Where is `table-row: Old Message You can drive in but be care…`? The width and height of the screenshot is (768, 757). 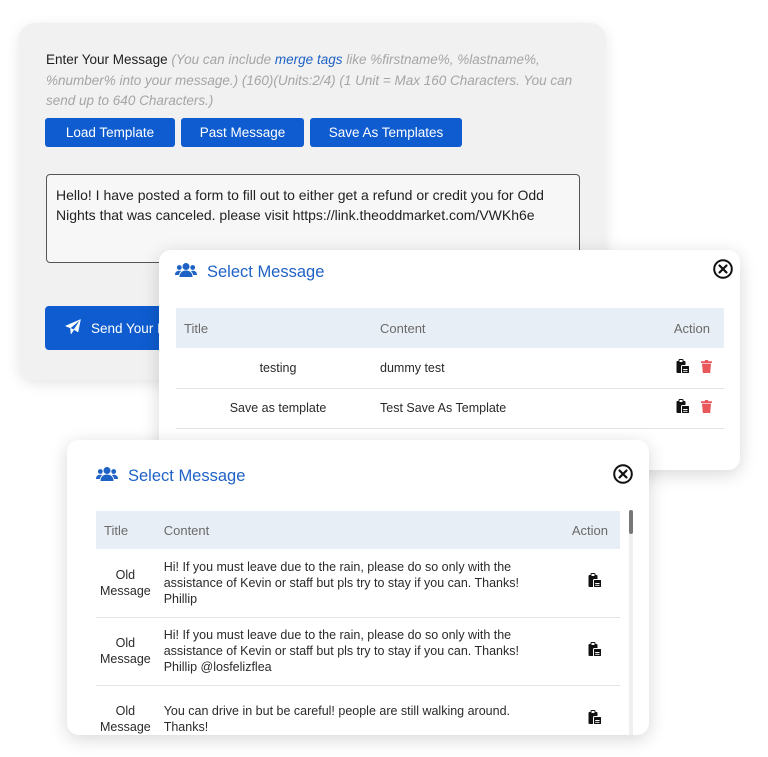
table-row: Old Message You can drive in but be care… is located at coordinates (358, 710).